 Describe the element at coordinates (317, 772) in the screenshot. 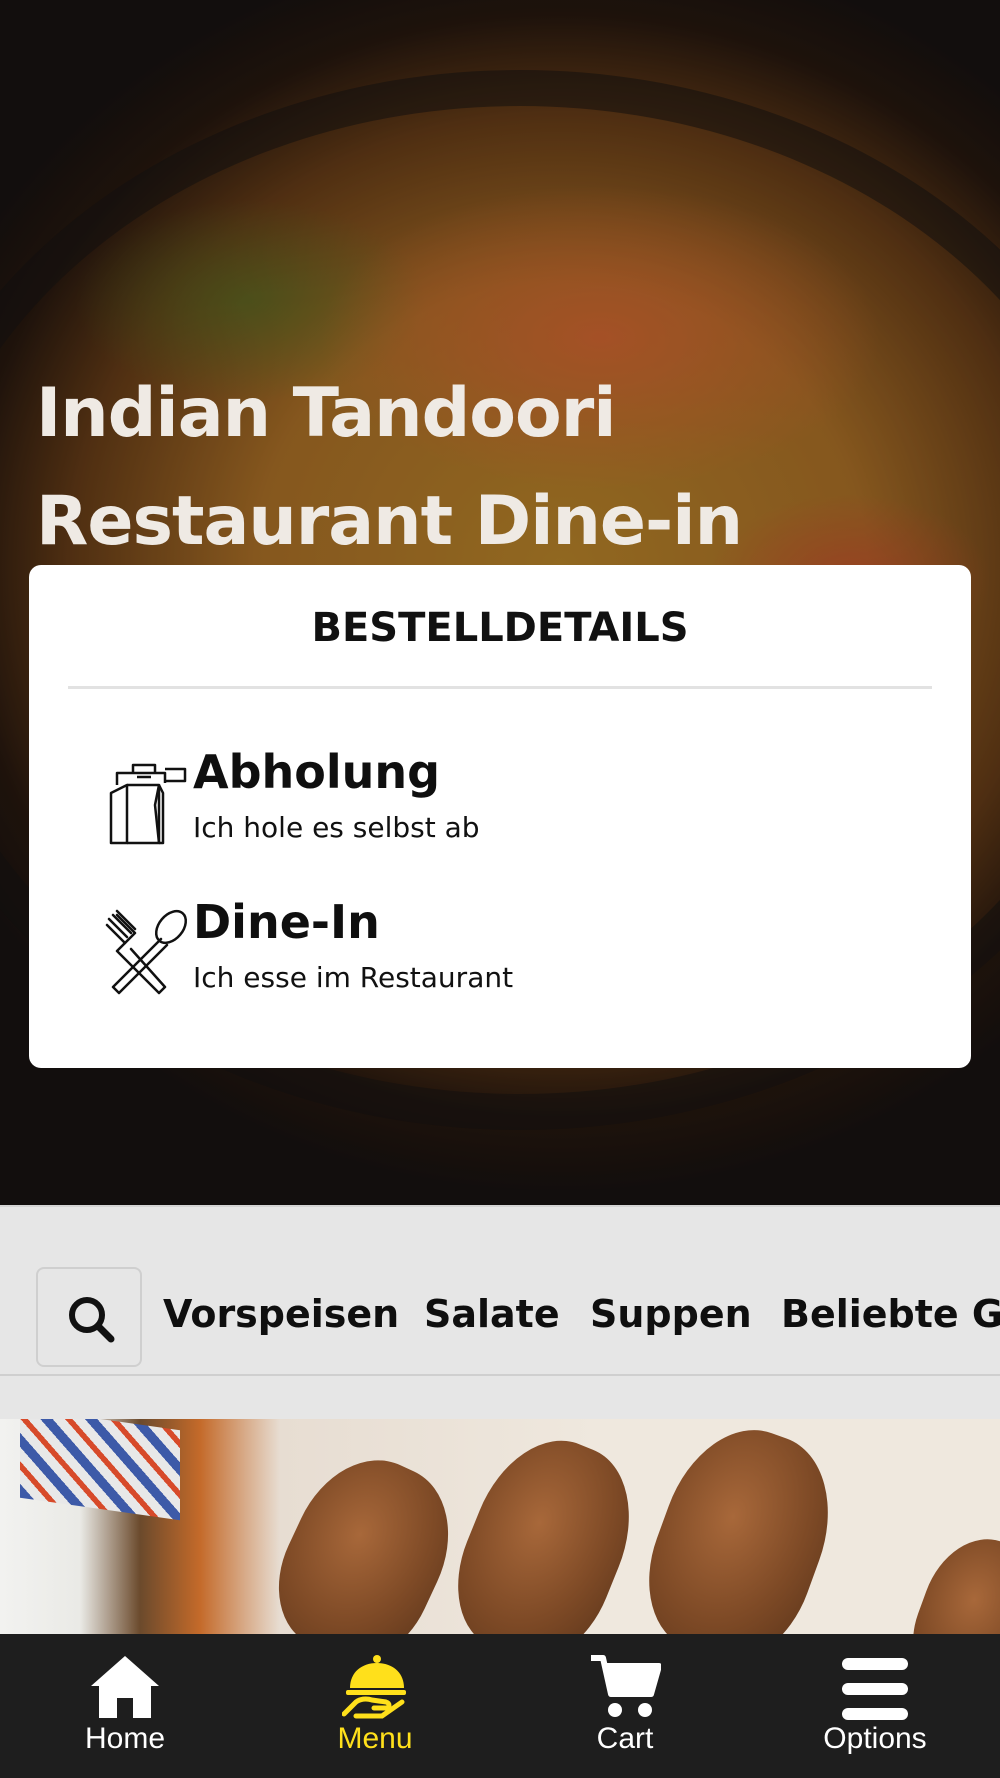

I see `pickup-title: Abholung` at that location.